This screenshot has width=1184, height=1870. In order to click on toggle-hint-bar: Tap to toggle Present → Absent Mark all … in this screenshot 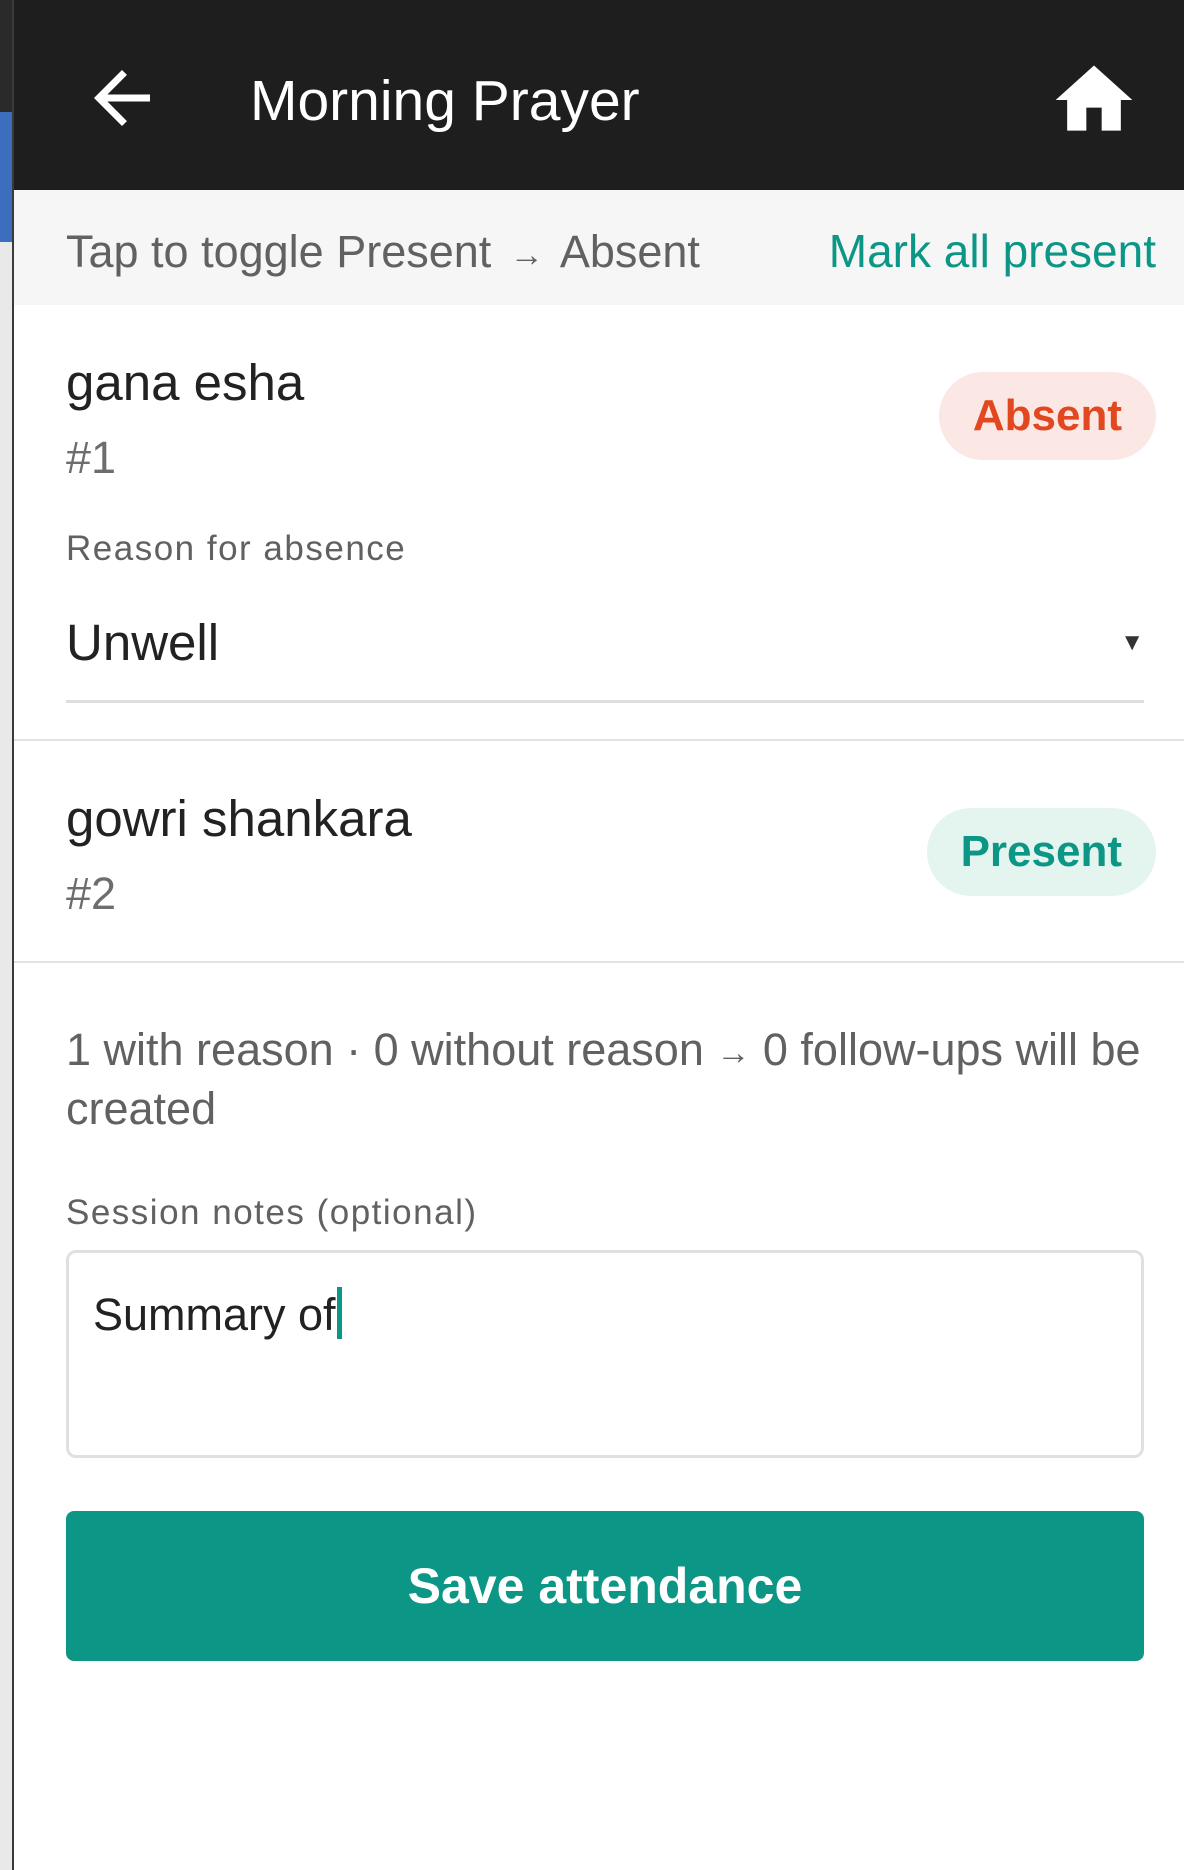, I will do `click(599, 247)`.